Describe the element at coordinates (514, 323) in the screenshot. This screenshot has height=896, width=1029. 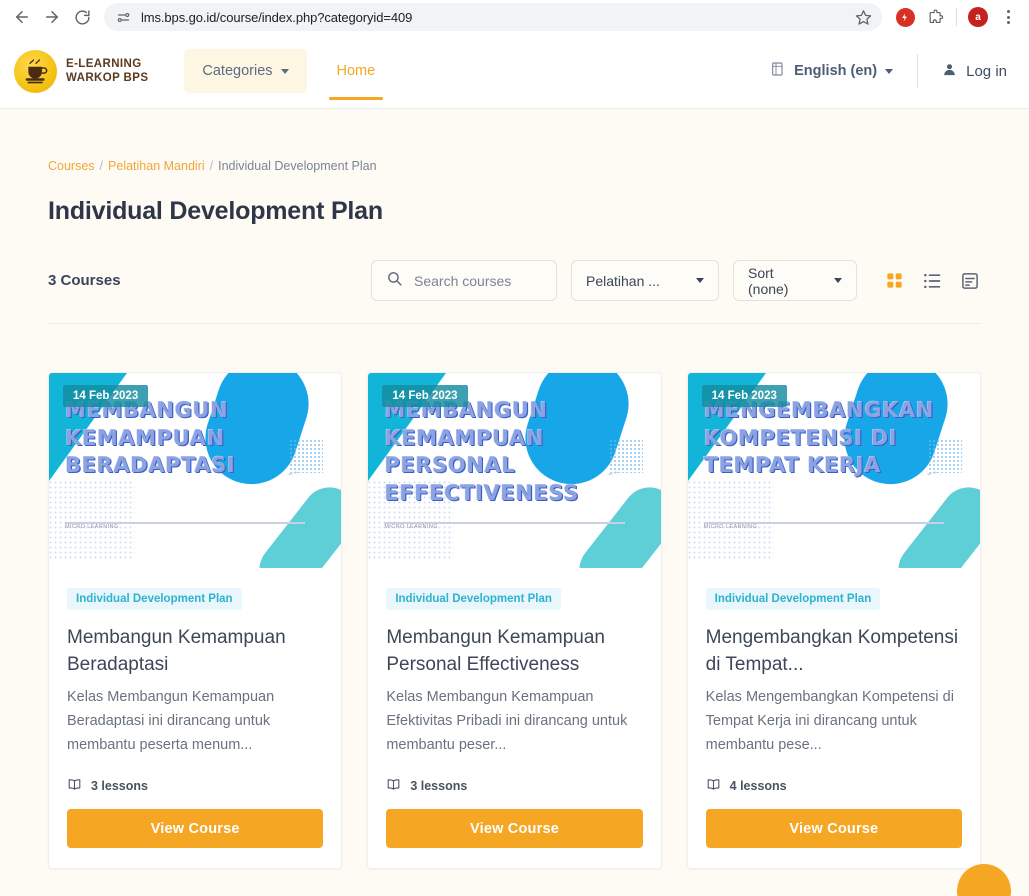
I see `toolbar-divider-line` at that location.